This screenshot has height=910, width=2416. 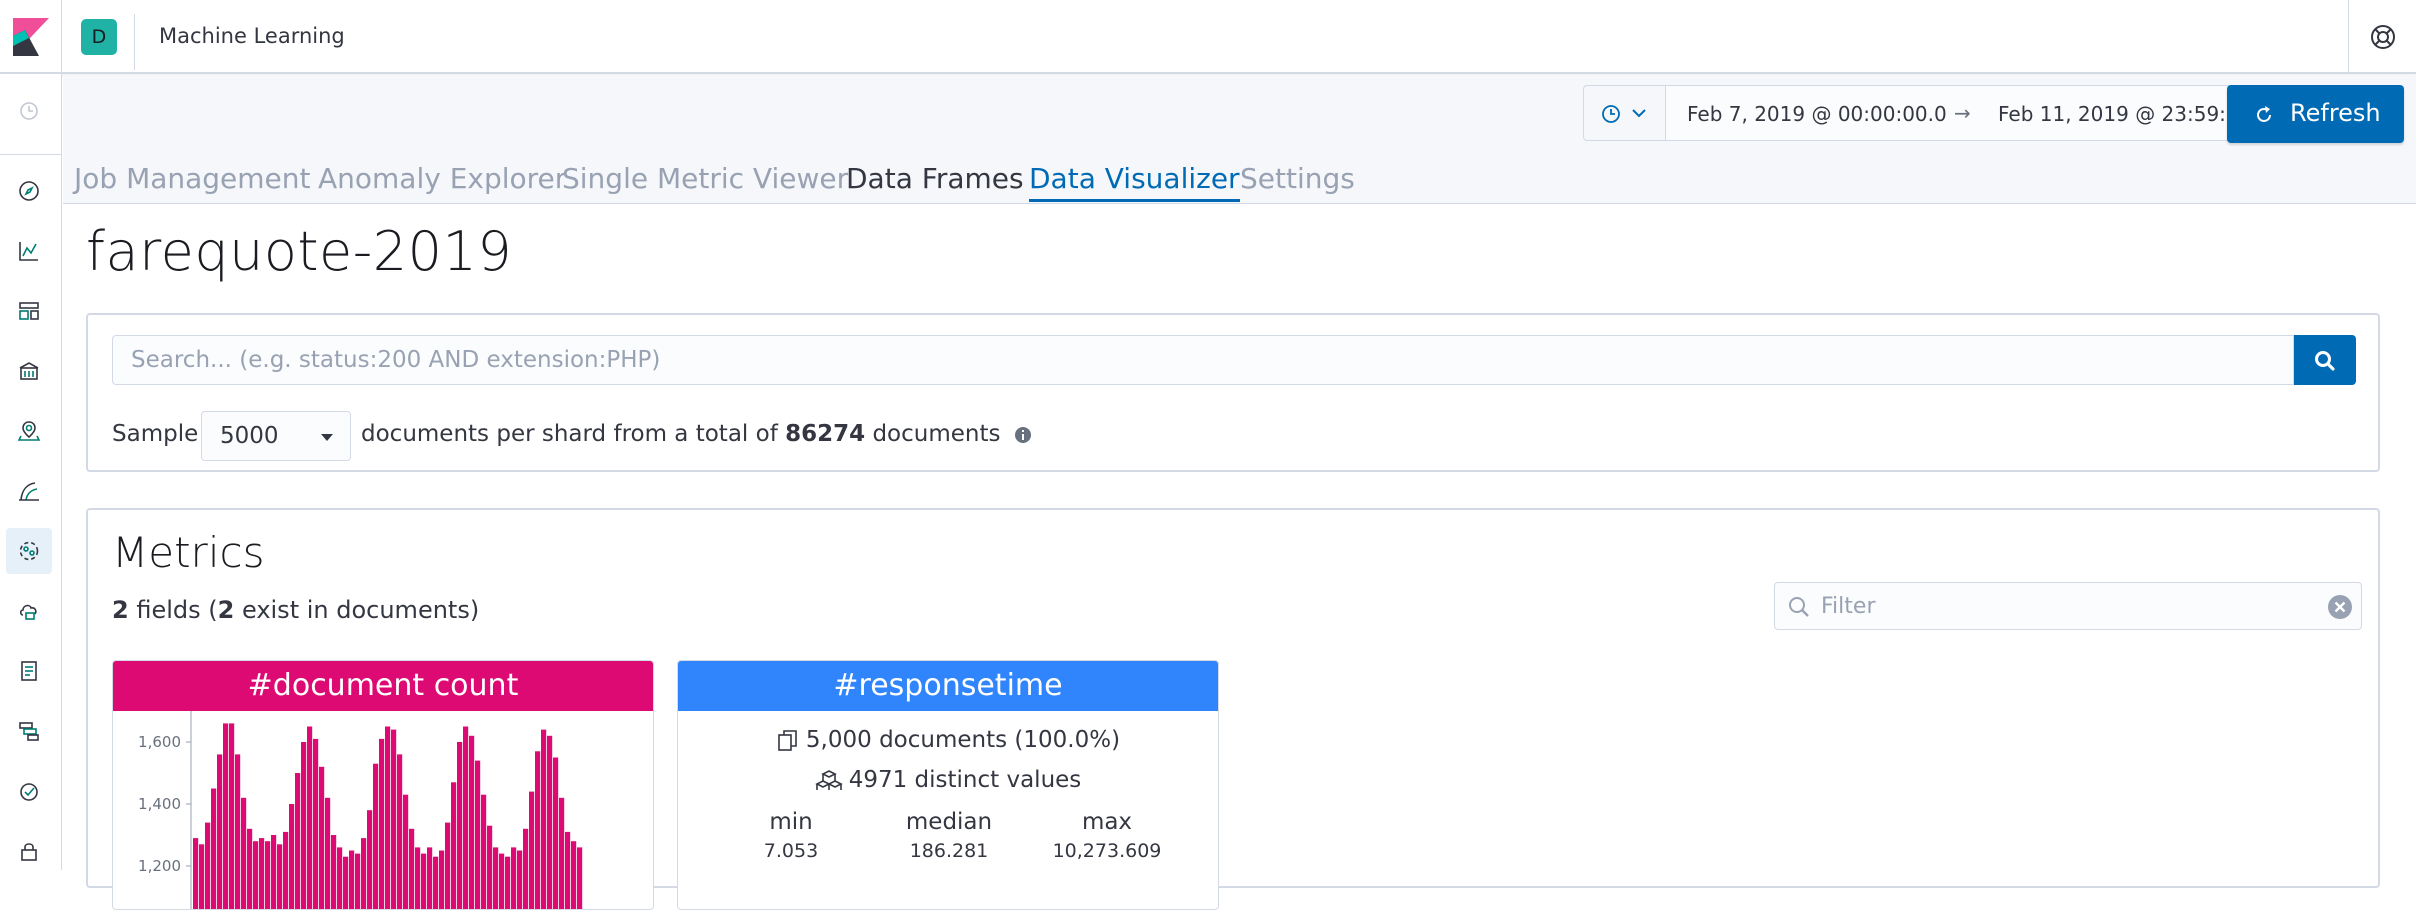 I want to click on search-input, so click(x=1203, y=360).